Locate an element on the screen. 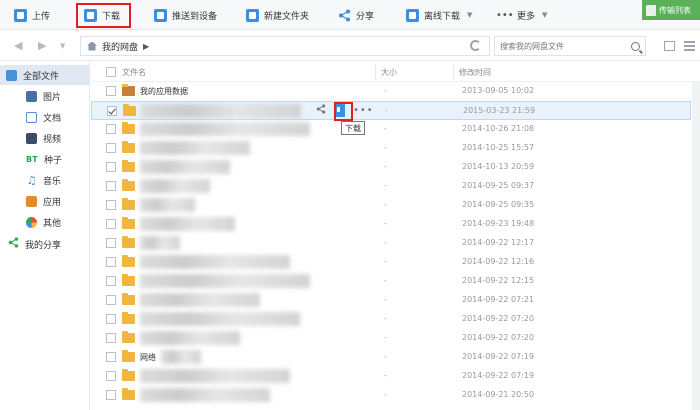  sidebar-item-other: 其他 is located at coordinates (45, 222).